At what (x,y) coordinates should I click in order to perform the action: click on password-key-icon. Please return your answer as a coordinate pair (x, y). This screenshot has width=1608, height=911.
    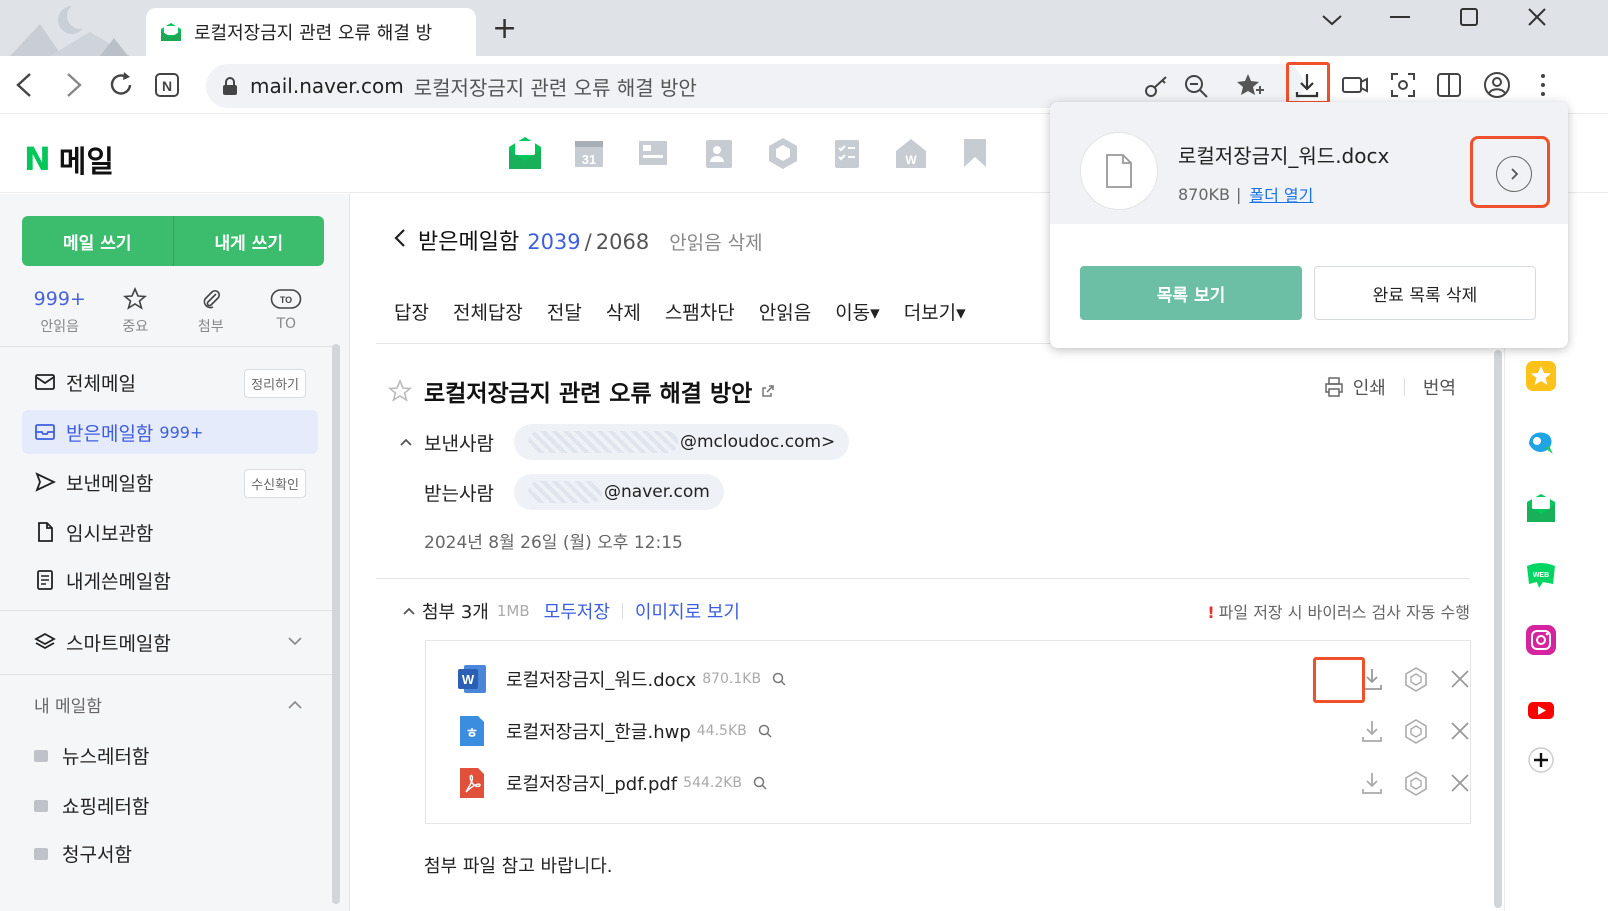
    Looking at the image, I should click on (1156, 86).